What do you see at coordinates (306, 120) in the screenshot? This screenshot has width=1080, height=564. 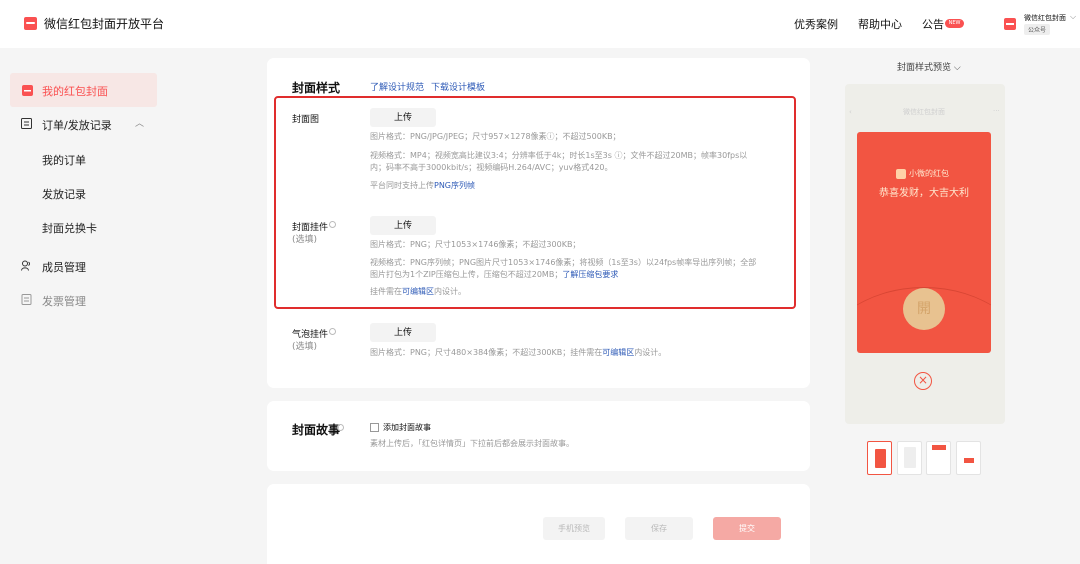 I see `cover-image-label: 封面图` at bounding box center [306, 120].